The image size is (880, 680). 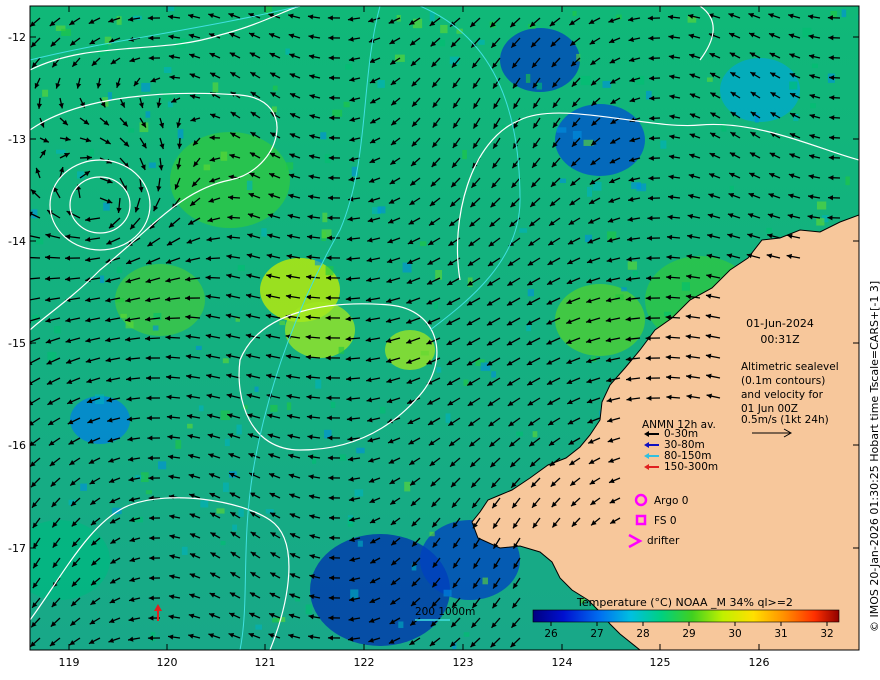 I want to click on lon-tick-label: 123, so click(x=463, y=662).